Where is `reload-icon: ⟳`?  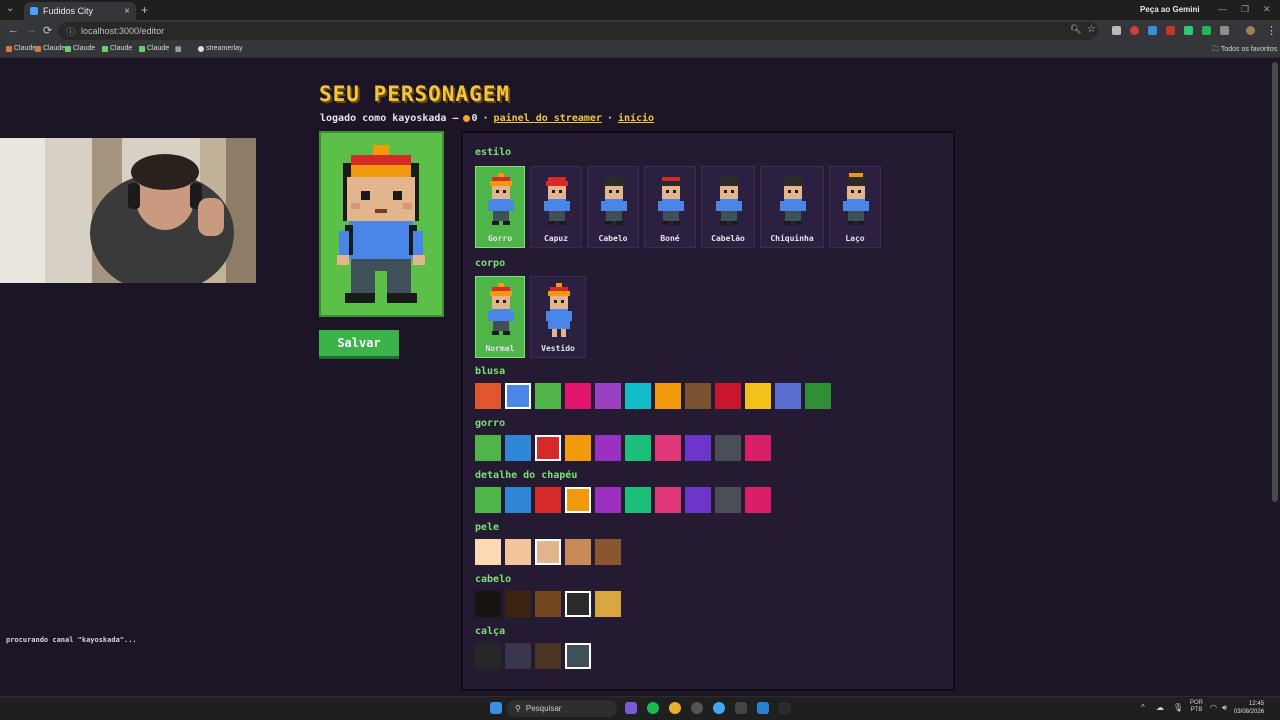
reload-icon: ⟳ is located at coordinates (47, 30).